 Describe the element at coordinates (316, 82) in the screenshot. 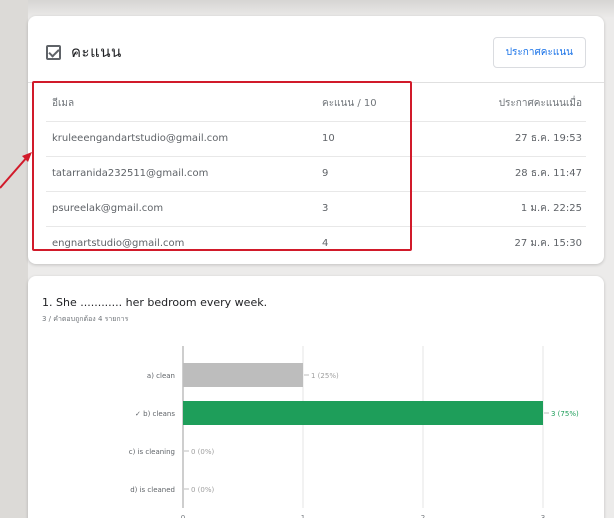

I see `divider` at that location.